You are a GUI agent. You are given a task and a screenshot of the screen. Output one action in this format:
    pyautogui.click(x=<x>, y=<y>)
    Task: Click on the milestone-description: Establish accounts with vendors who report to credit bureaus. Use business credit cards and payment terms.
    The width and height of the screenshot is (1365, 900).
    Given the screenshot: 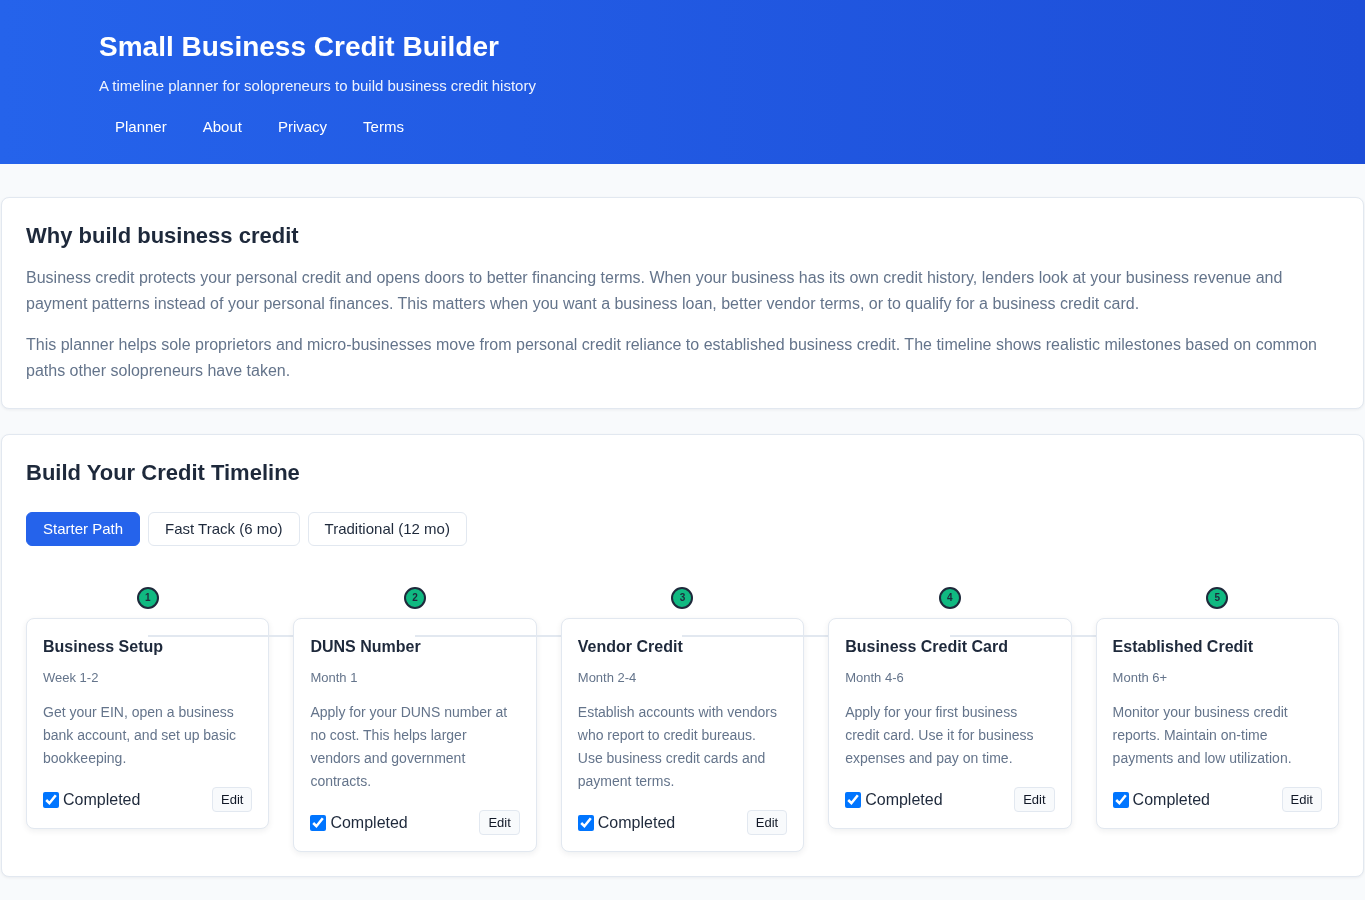 What is the action you would take?
    pyautogui.click(x=677, y=747)
    